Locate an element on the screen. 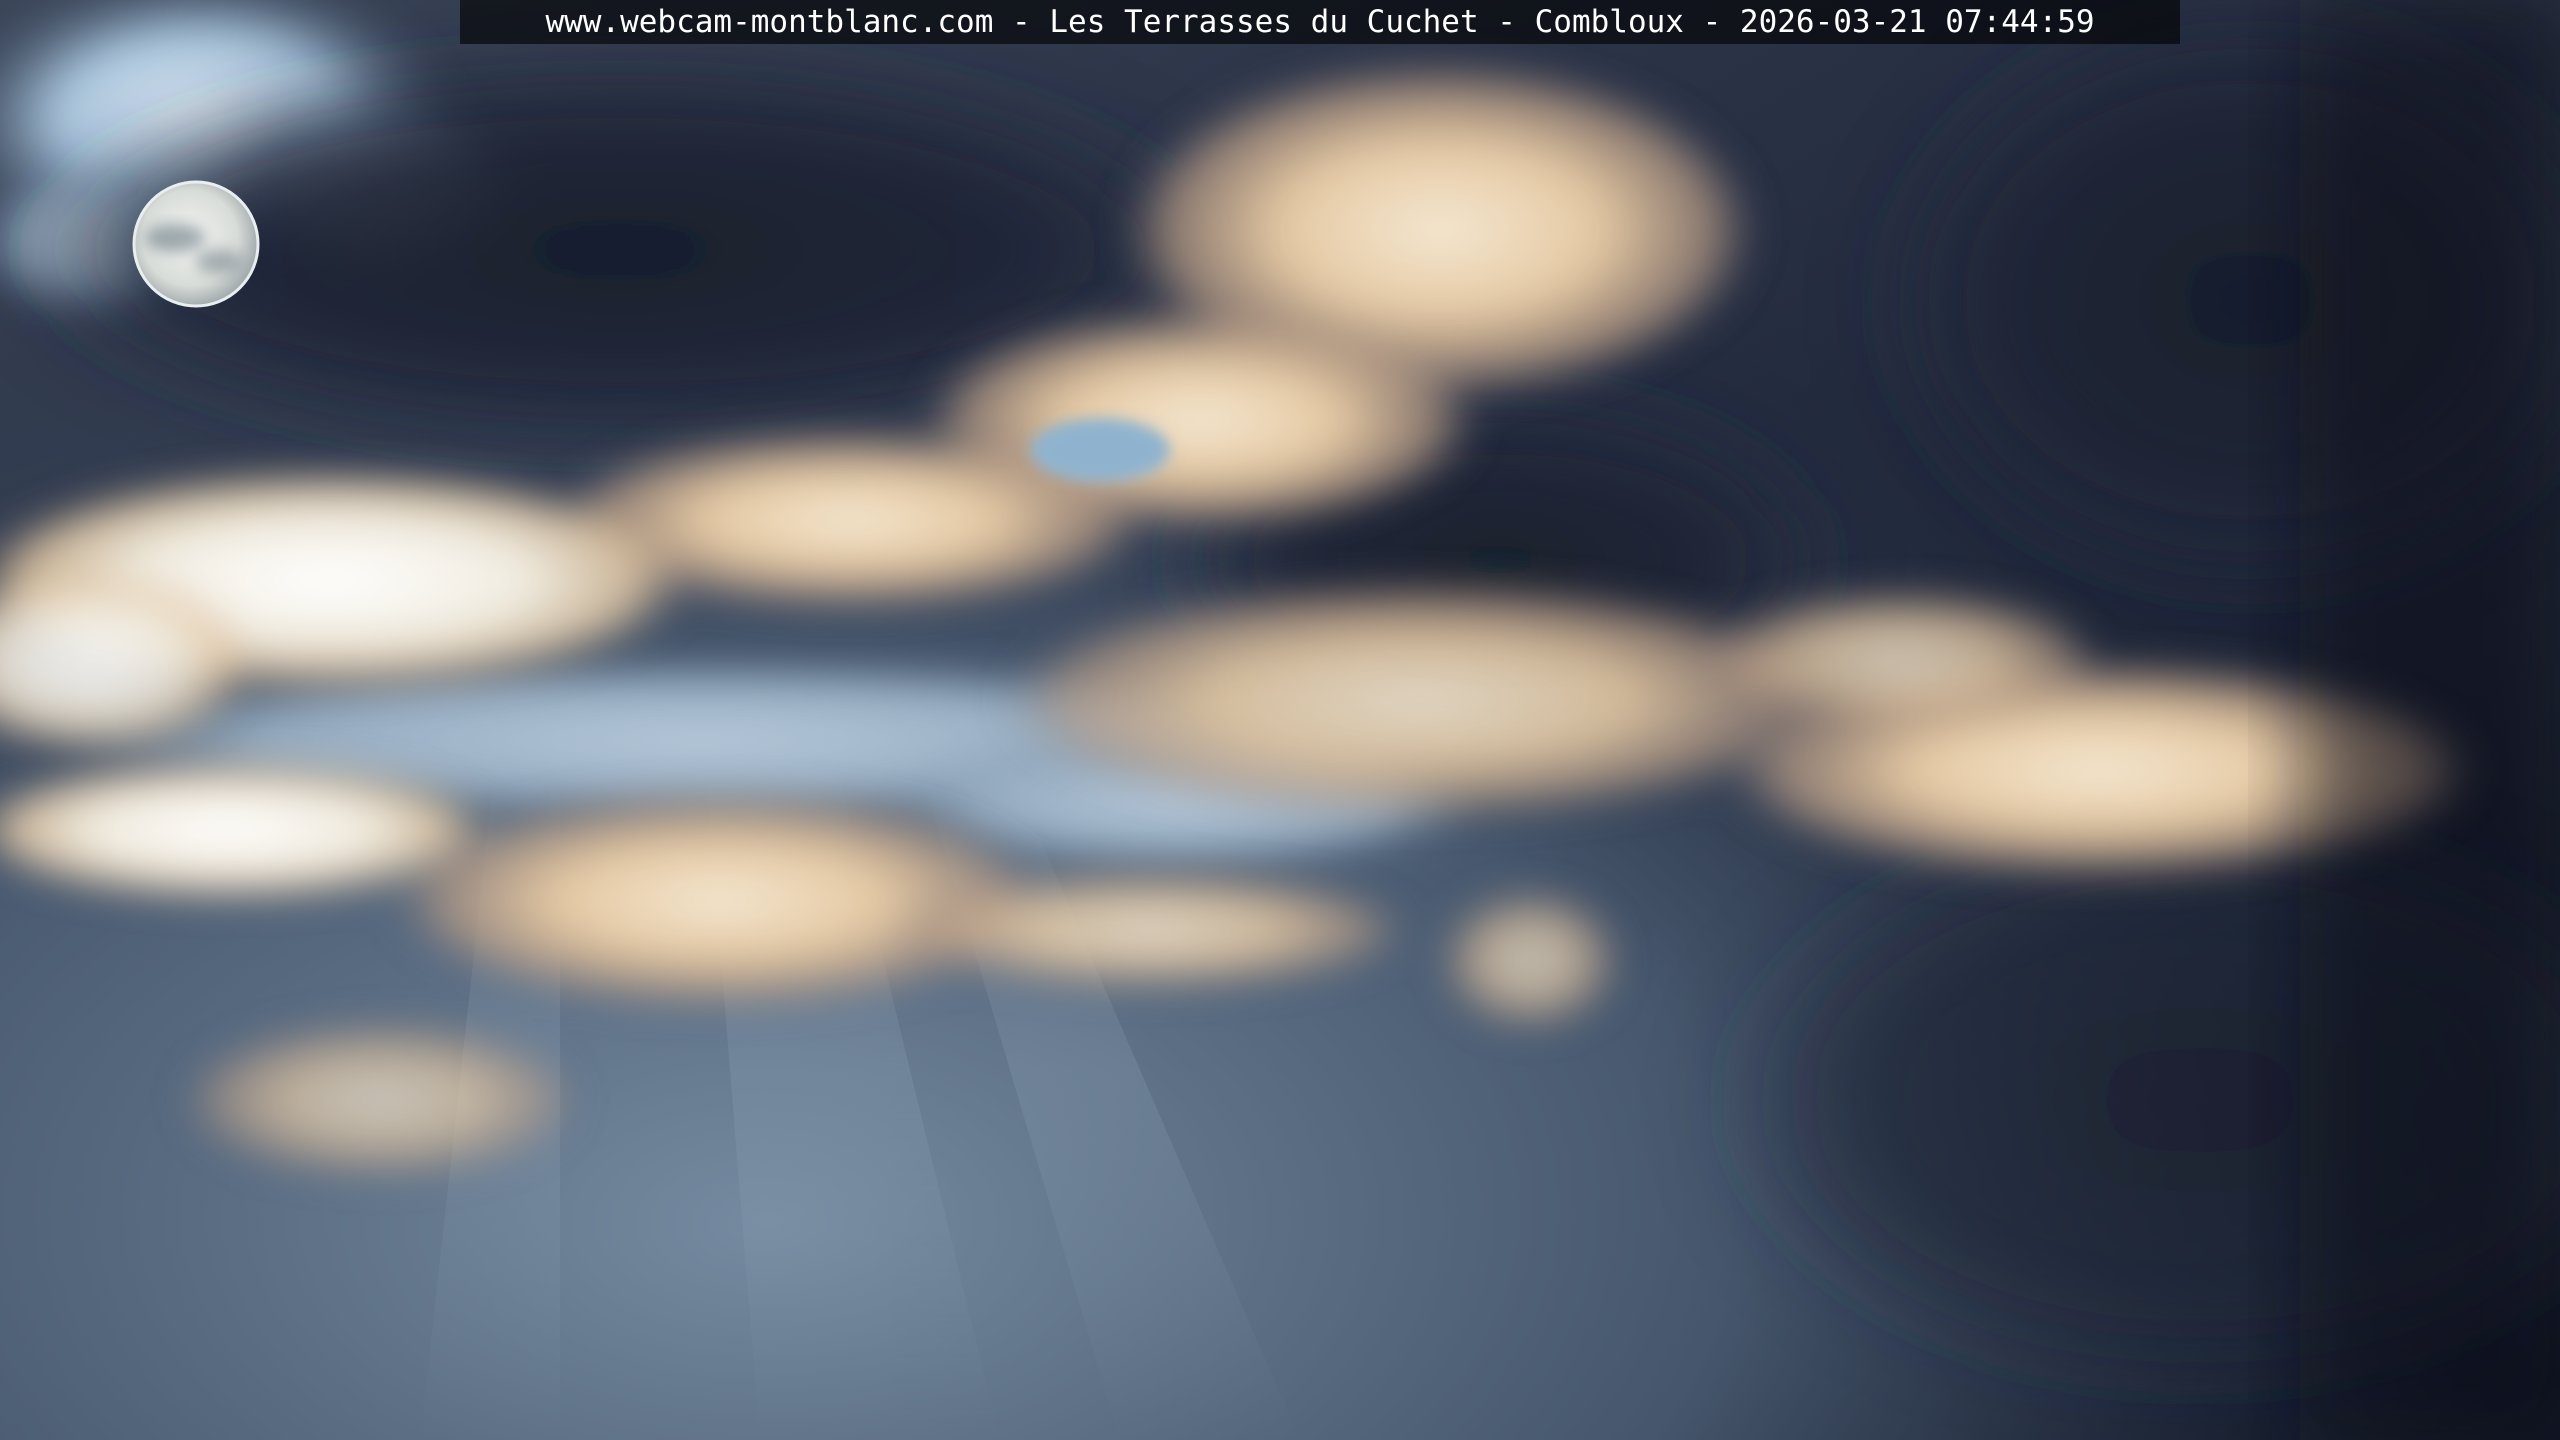  moon is located at coordinates (196, 244).